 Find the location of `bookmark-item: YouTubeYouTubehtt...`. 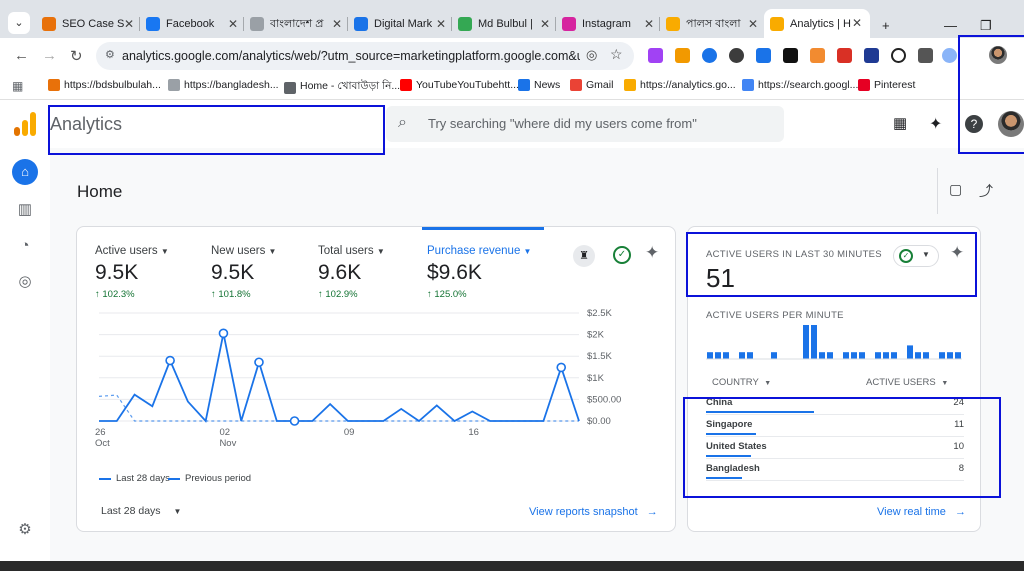

bookmark-item: YouTubeYouTubehtt... is located at coordinates (459, 85).